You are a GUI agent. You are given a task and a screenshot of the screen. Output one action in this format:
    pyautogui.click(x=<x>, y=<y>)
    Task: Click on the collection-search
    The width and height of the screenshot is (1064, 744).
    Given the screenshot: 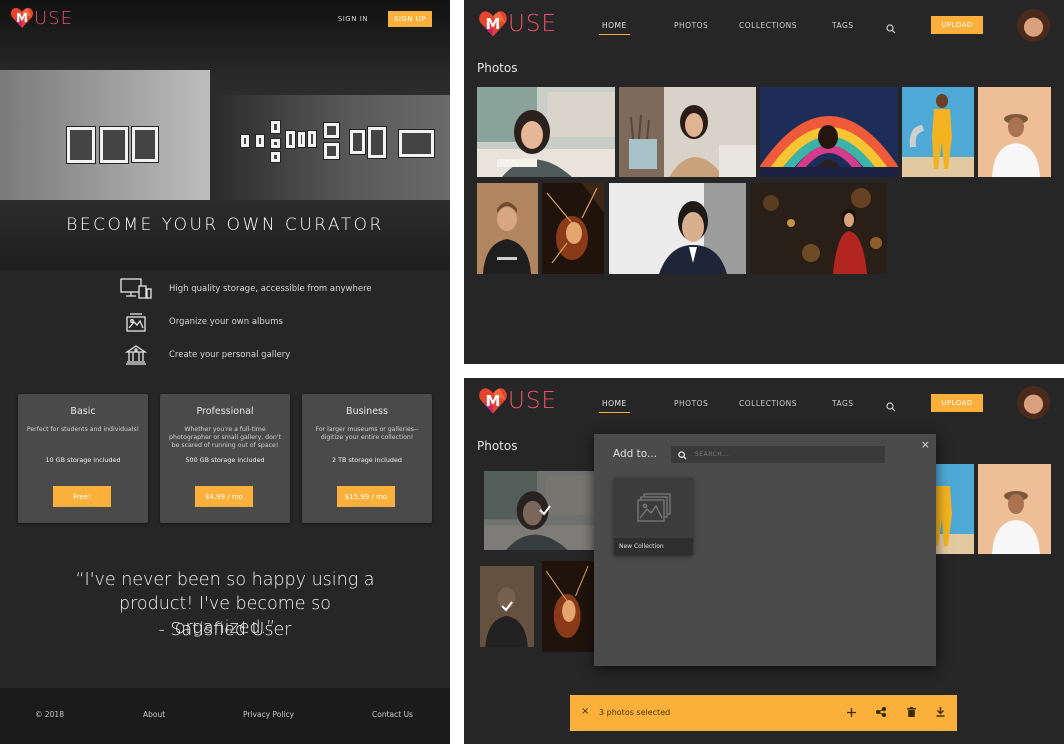 What is the action you would take?
    pyautogui.click(x=778, y=454)
    